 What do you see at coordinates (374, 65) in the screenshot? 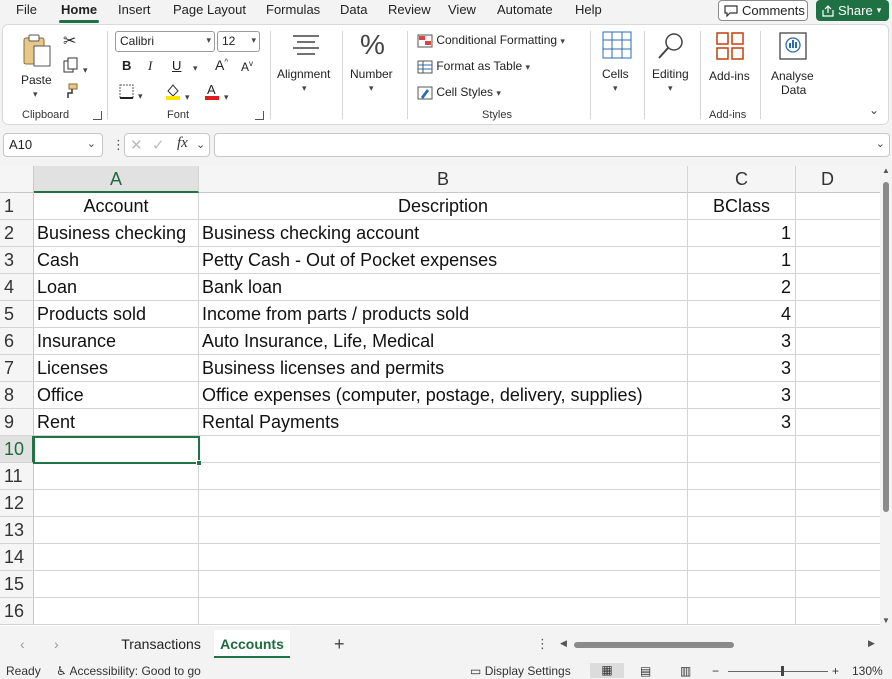
I see `number-button: % Number ▾` at bounding box center [374, 65].